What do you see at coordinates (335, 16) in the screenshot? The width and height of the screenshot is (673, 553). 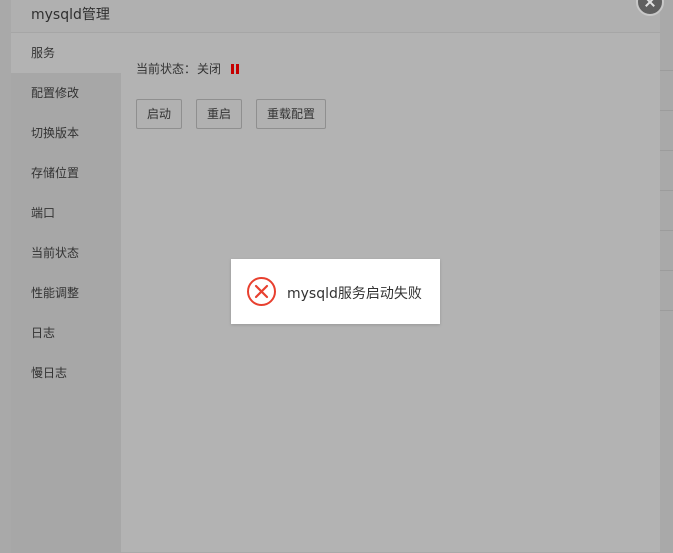 I see `dialog-title-bar: mysqld管理` at bounding box center [335, 16].